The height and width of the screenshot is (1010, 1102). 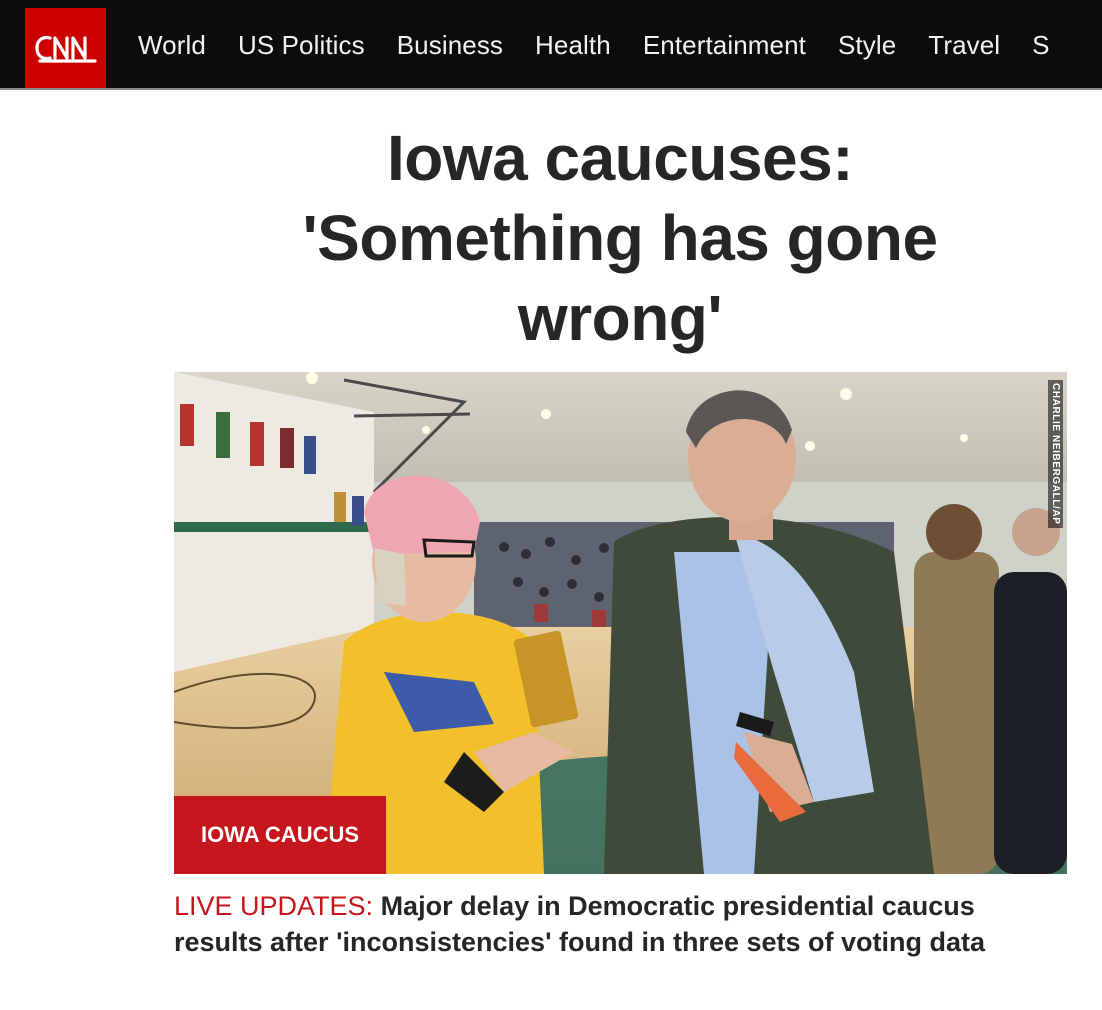 I want to click on nav-item-world: World, so click(x=172, y=45).